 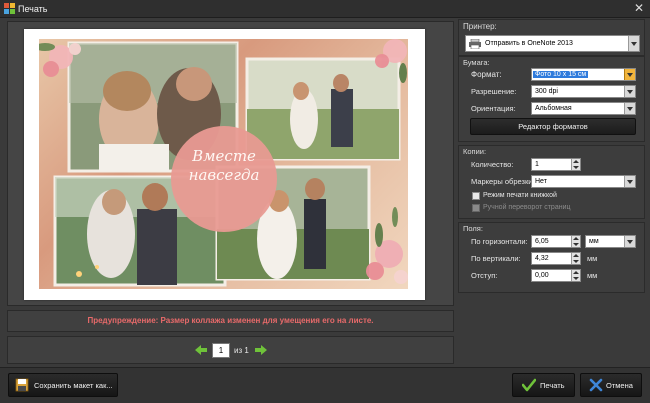 I want to click on printer-group: Принтер: Отправить в OneNote 2013, so click(x=551, y=37).